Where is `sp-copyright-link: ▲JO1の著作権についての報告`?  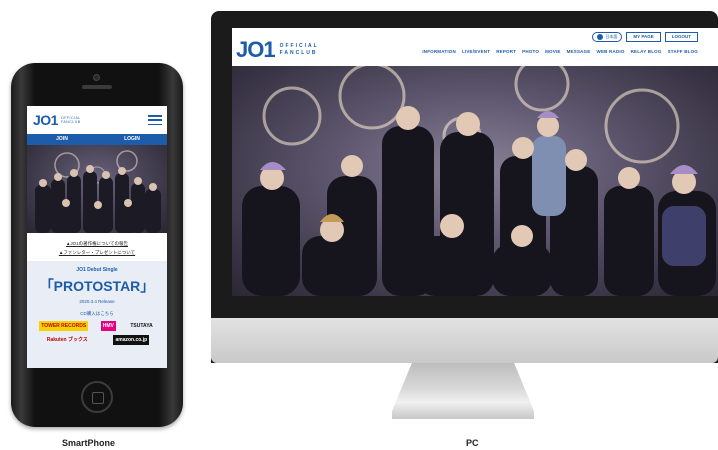
sp-copyright-link: ▲JO1の著作権についての報告 is located at coordinates (97, 243).